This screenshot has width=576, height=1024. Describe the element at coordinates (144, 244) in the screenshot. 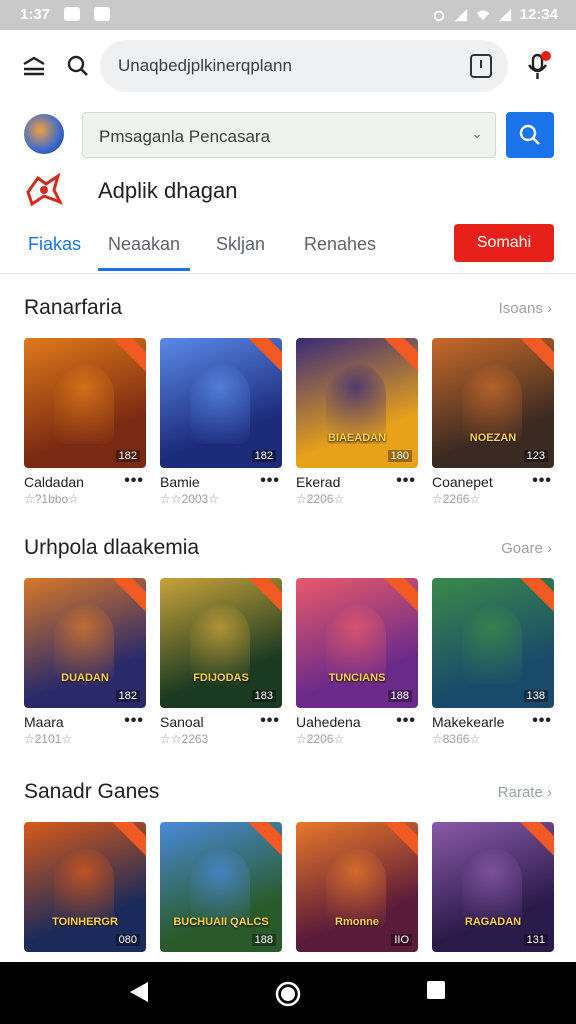

I see `tab-1: Neaakan` at that location.